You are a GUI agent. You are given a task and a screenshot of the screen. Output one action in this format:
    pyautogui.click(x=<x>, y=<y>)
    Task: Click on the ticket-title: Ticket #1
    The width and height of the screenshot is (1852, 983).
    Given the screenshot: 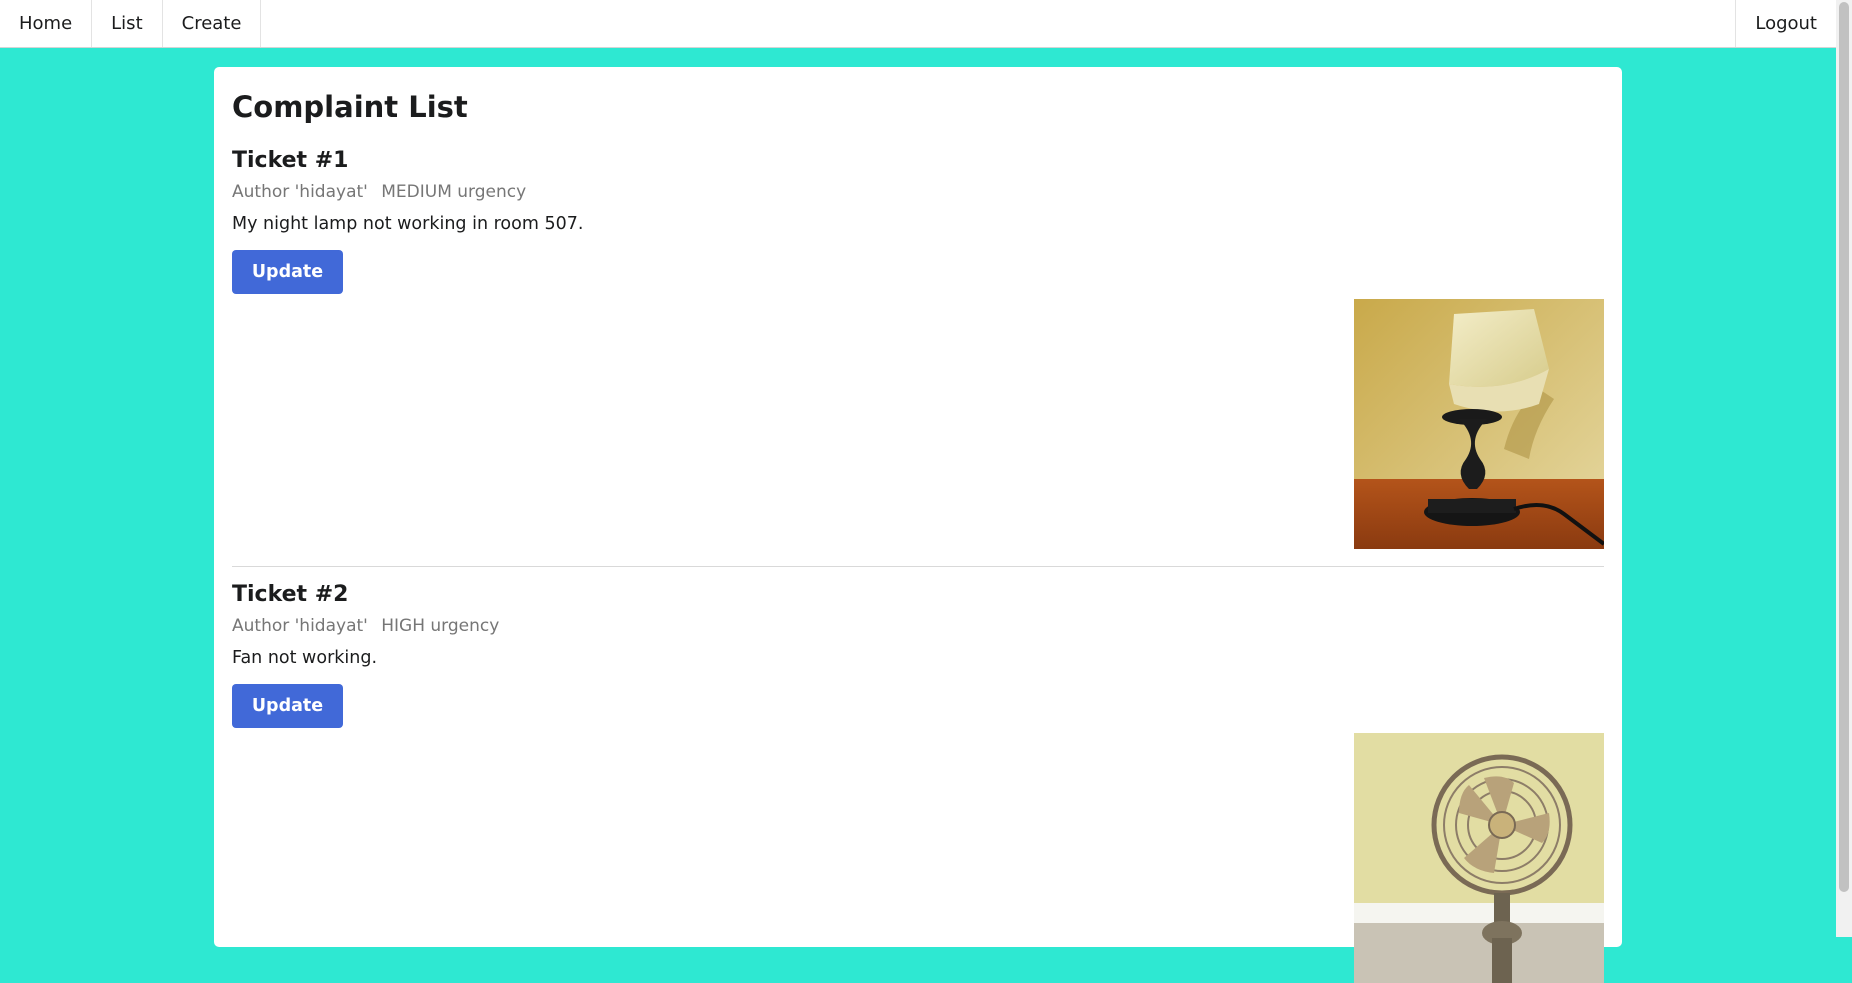 What is the action you would take?
    pyautogui.click(x=290, y=160)
    